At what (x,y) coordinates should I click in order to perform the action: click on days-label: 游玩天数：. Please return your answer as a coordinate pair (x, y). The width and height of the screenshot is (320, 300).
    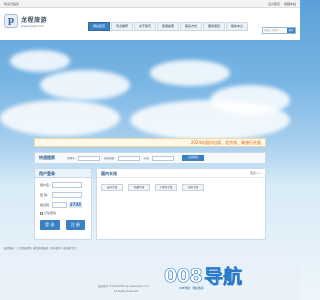
    Looking at the image, I should click on (110, 158).